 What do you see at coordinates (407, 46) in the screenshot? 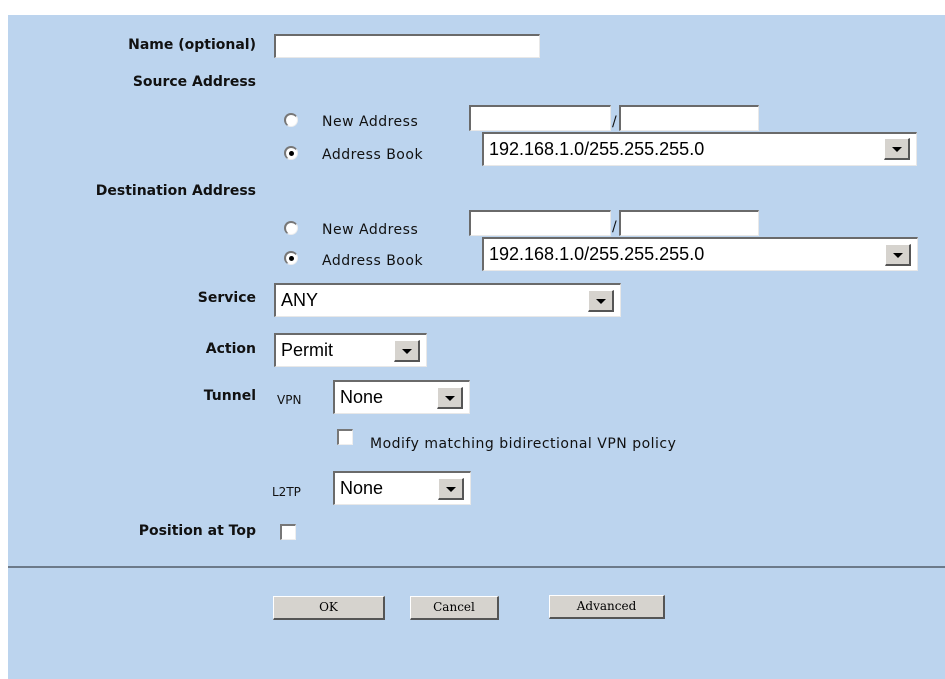
I see `name-input` at bounding box center [407, 46].